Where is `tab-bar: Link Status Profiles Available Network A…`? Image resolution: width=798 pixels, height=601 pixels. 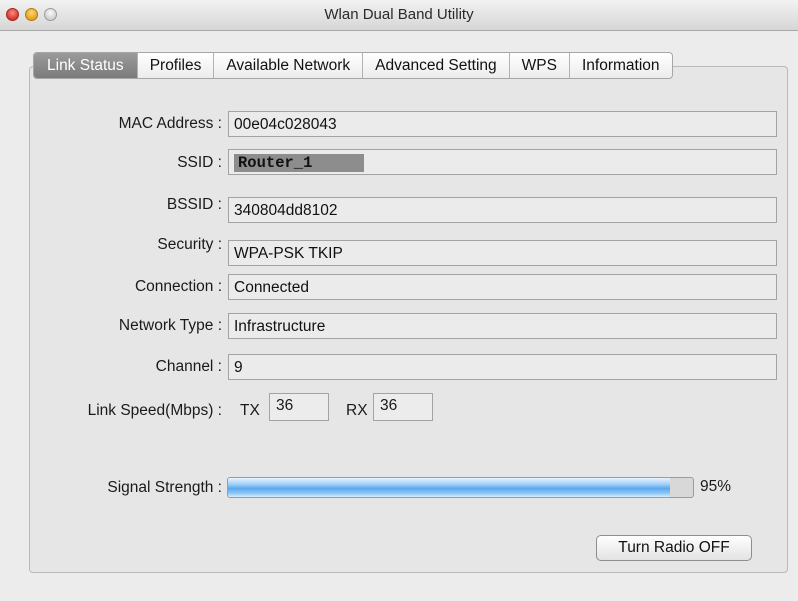
tab-bar: Link Status Profiles Available Network A… is located at coordinates (353, 65).